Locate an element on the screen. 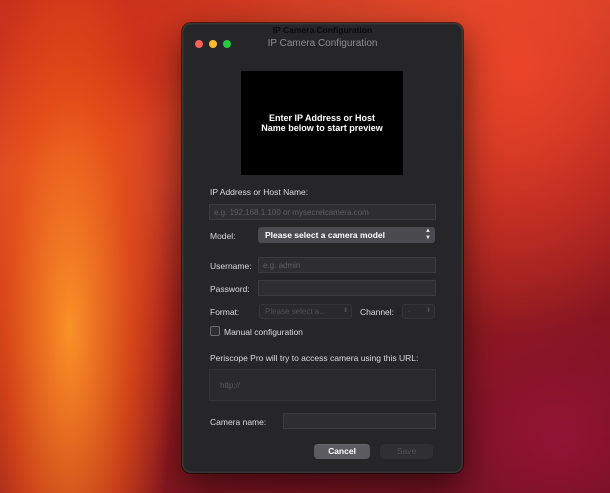 Image resolution: width=610 pixels, height=493 pixels. window-title: IP Camera Configuration is located at coordinates (322, 43).